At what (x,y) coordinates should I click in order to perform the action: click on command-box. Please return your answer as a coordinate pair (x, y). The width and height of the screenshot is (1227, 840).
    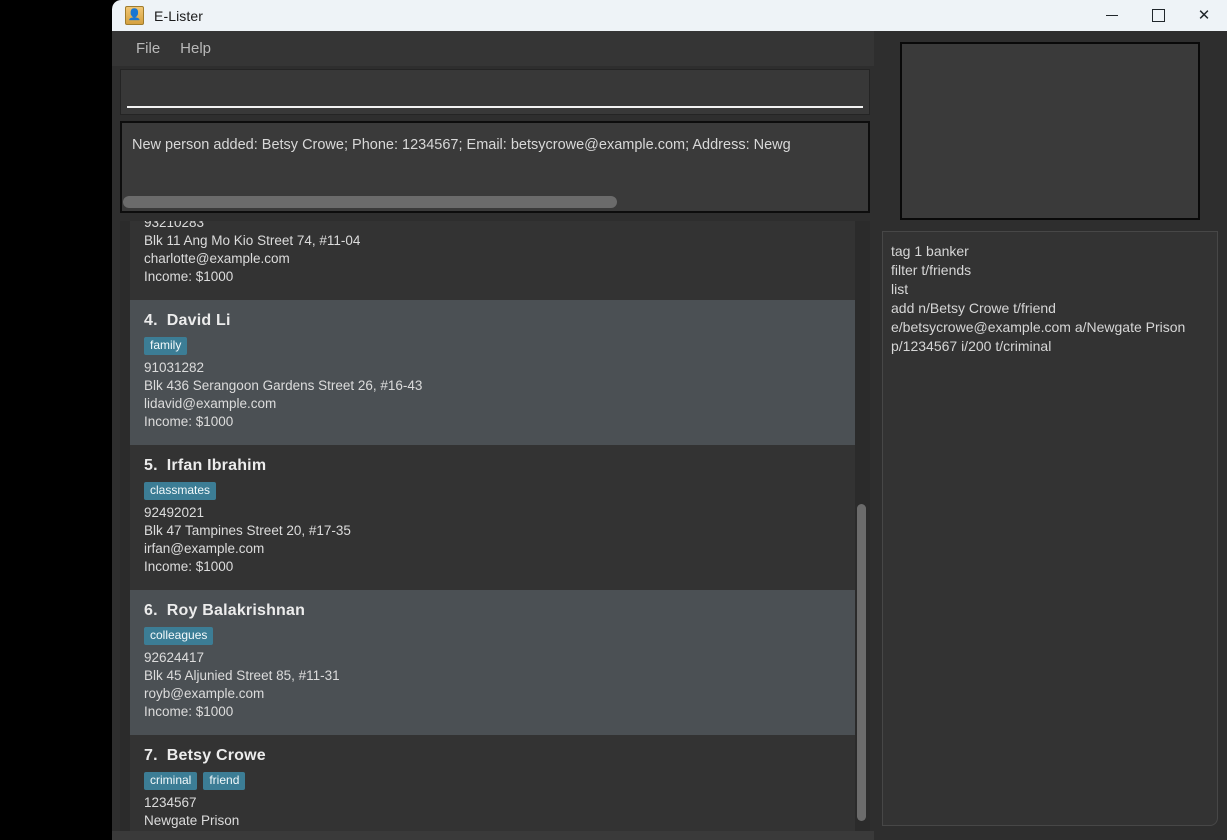
    Looking at the image, I should click on (495, 92).